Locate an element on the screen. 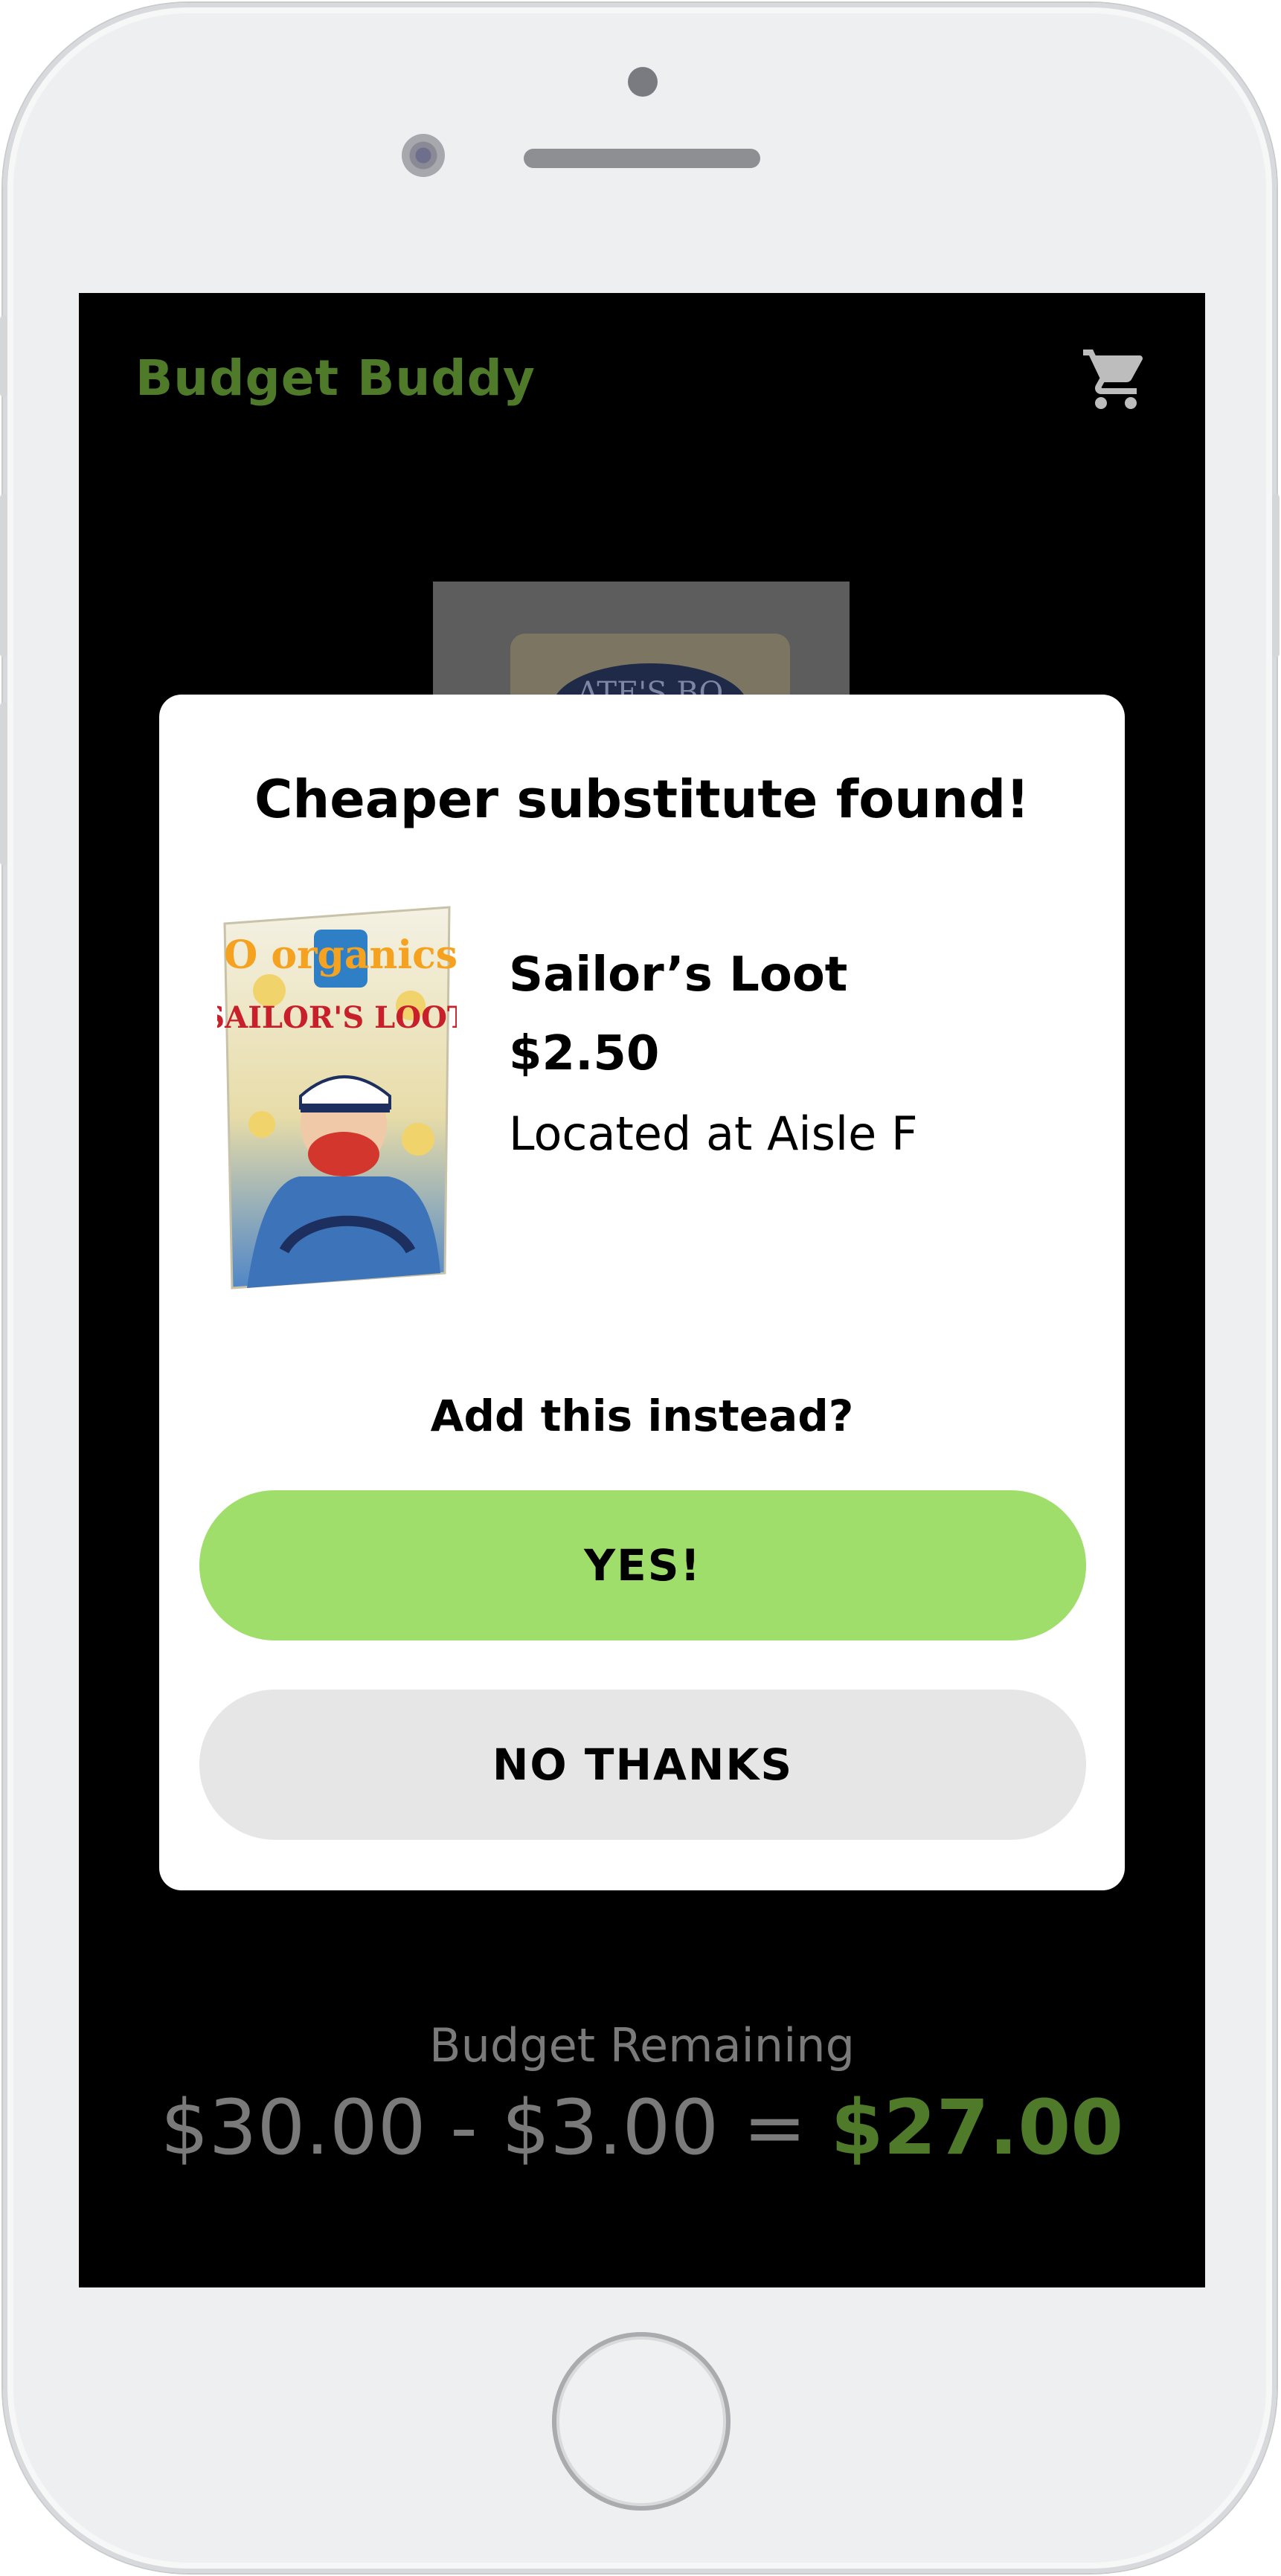 This screenshot has height=2576, width=1281. home-button is located at coordinates (641, 2421).